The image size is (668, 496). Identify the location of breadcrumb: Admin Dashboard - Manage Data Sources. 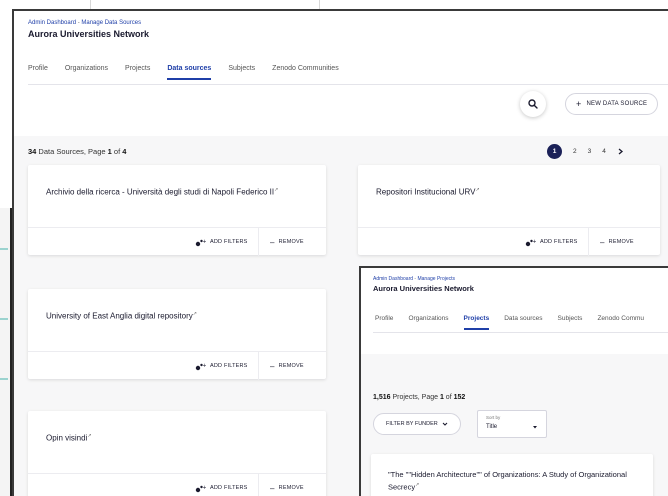
(84, 23).